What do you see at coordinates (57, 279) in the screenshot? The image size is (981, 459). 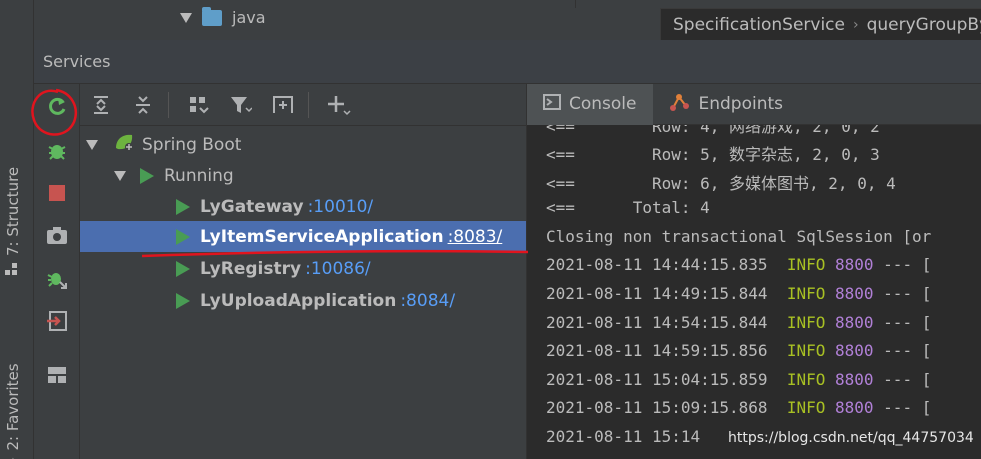 I see `debug-attach-icon` at bounding box center [57, 279].